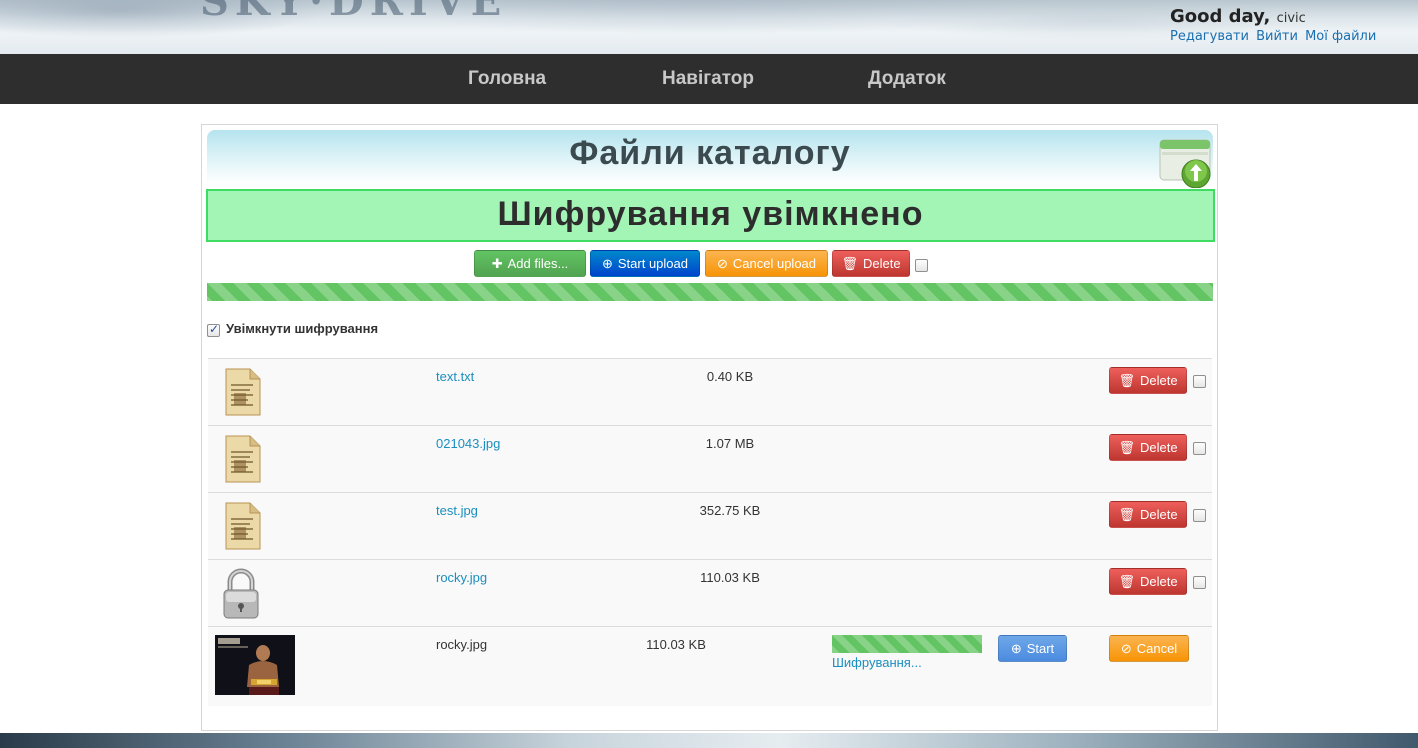 The height and width of the screenshot is (748, 1418). I want to click on file-row: text.txt 0.40 KB 🗑 Delete, so click(710, 391).